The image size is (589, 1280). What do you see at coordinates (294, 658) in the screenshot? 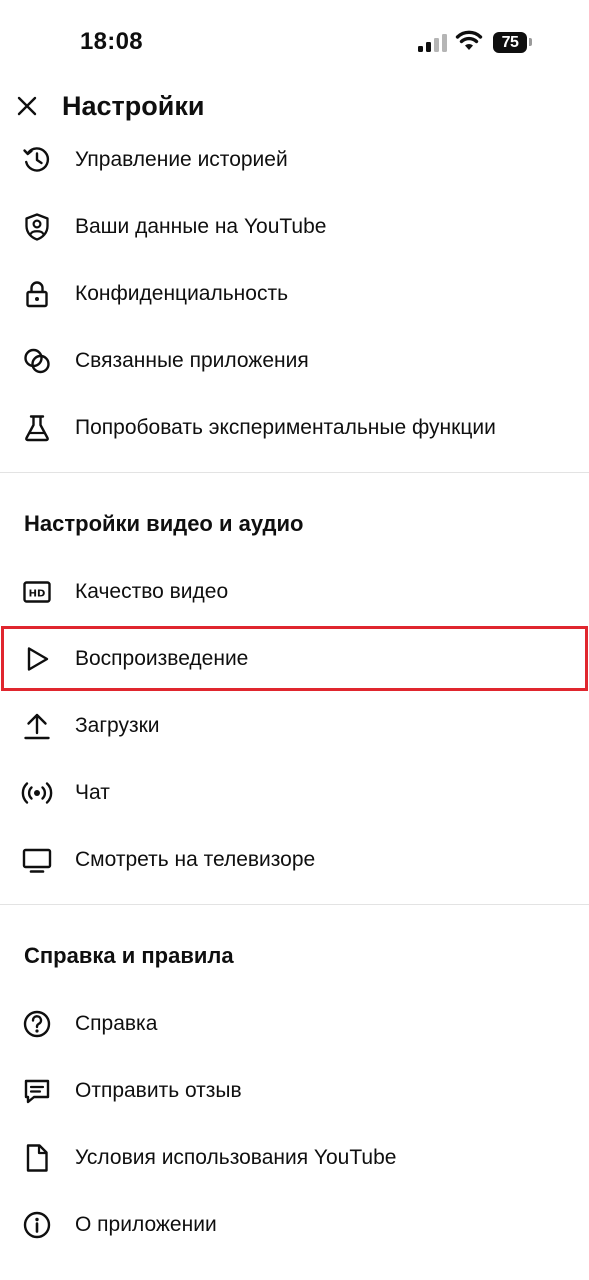
I see `settings-item-playback: Воспроизведение` at bounding box center [294, 658].